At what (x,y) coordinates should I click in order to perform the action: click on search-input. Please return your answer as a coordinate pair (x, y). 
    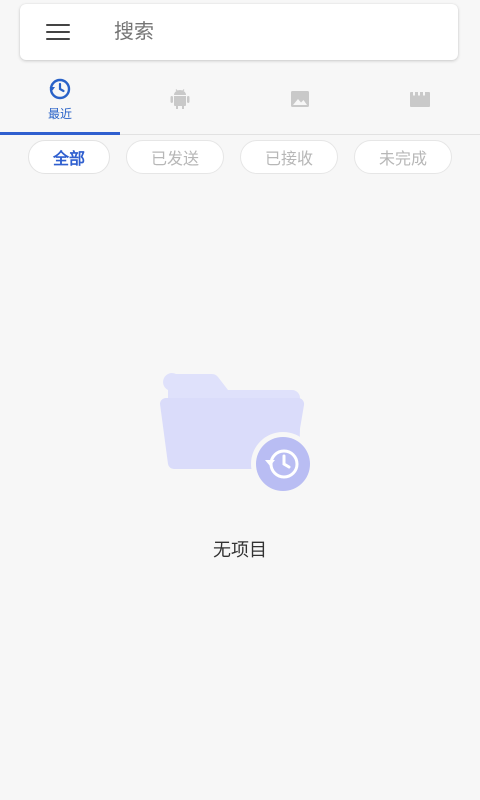
    Looking at the image, I should click on (264, 32).